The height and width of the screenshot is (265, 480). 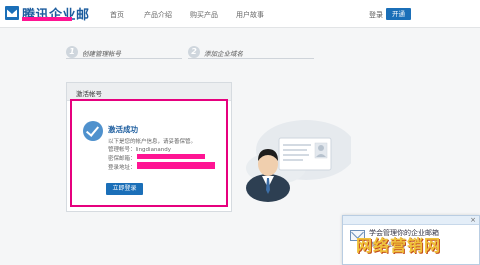 I want to click on nav-user-stories: 用户故事, so click(x=250, y=15).